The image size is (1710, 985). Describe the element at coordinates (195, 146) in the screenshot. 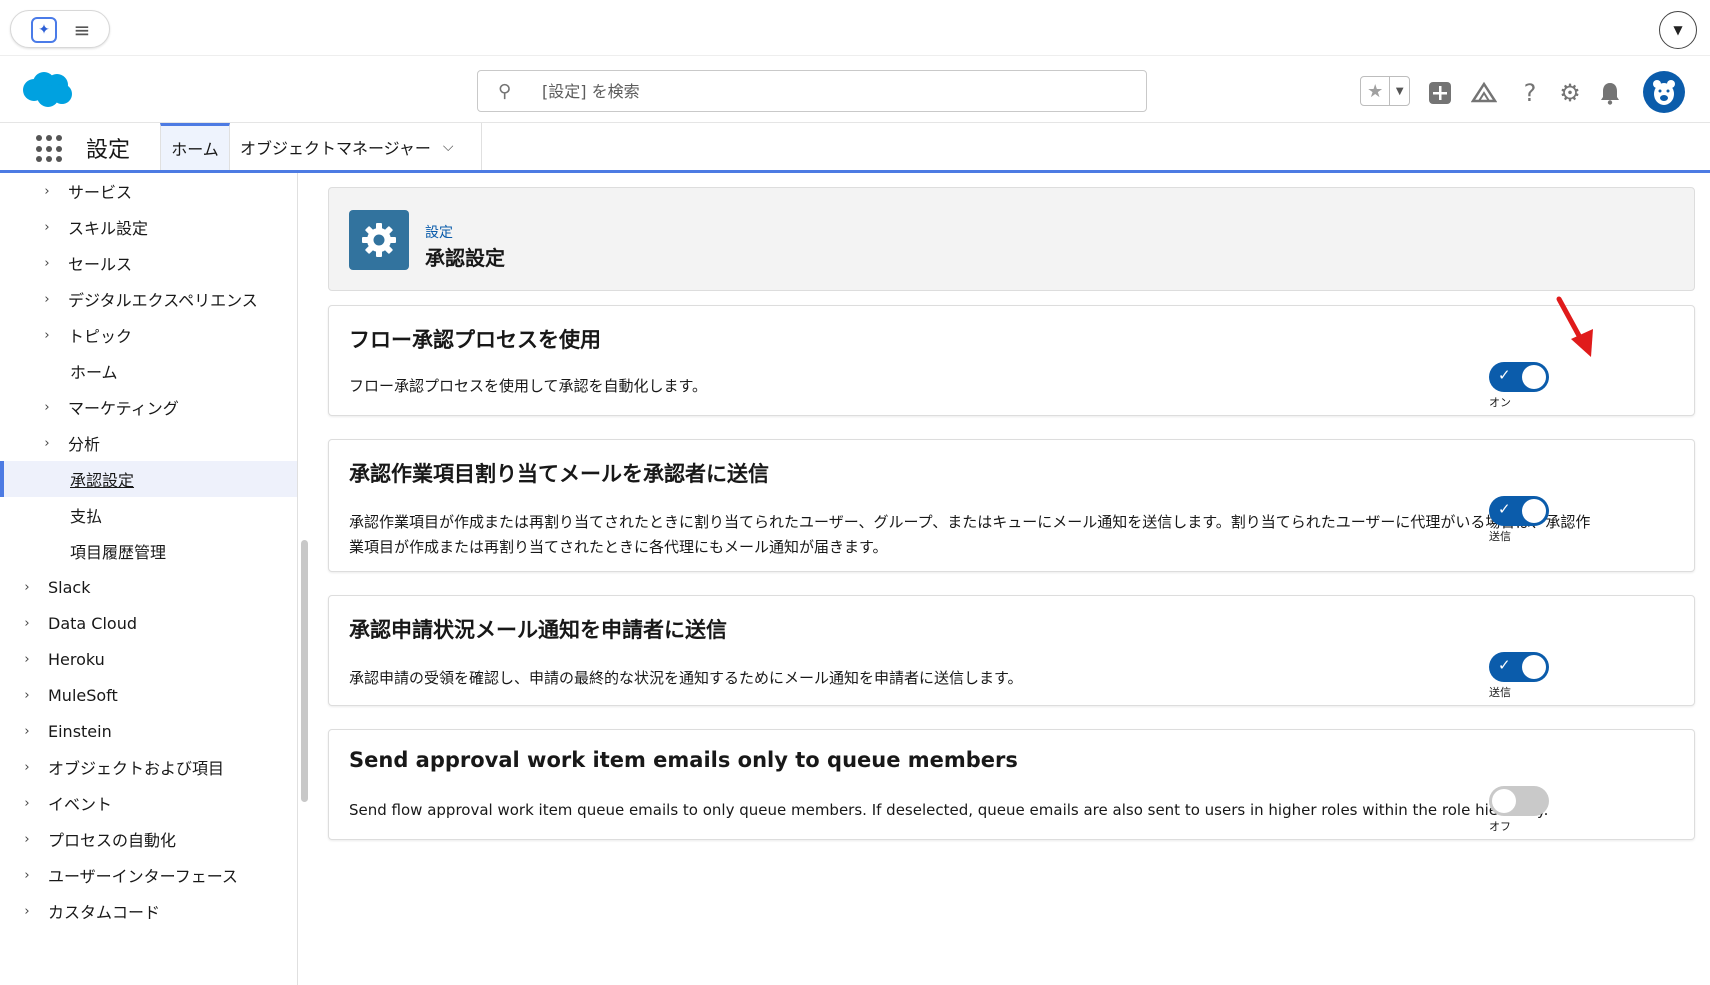

I see `tab-home: ホーム` at that location.